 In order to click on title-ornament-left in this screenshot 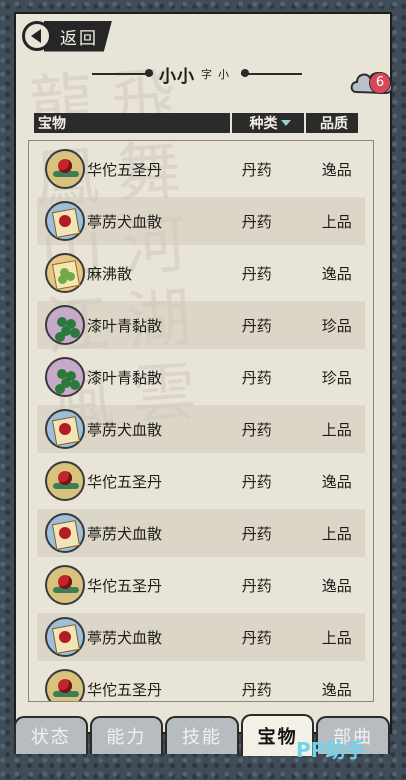, I will do `click(122, 73)`.